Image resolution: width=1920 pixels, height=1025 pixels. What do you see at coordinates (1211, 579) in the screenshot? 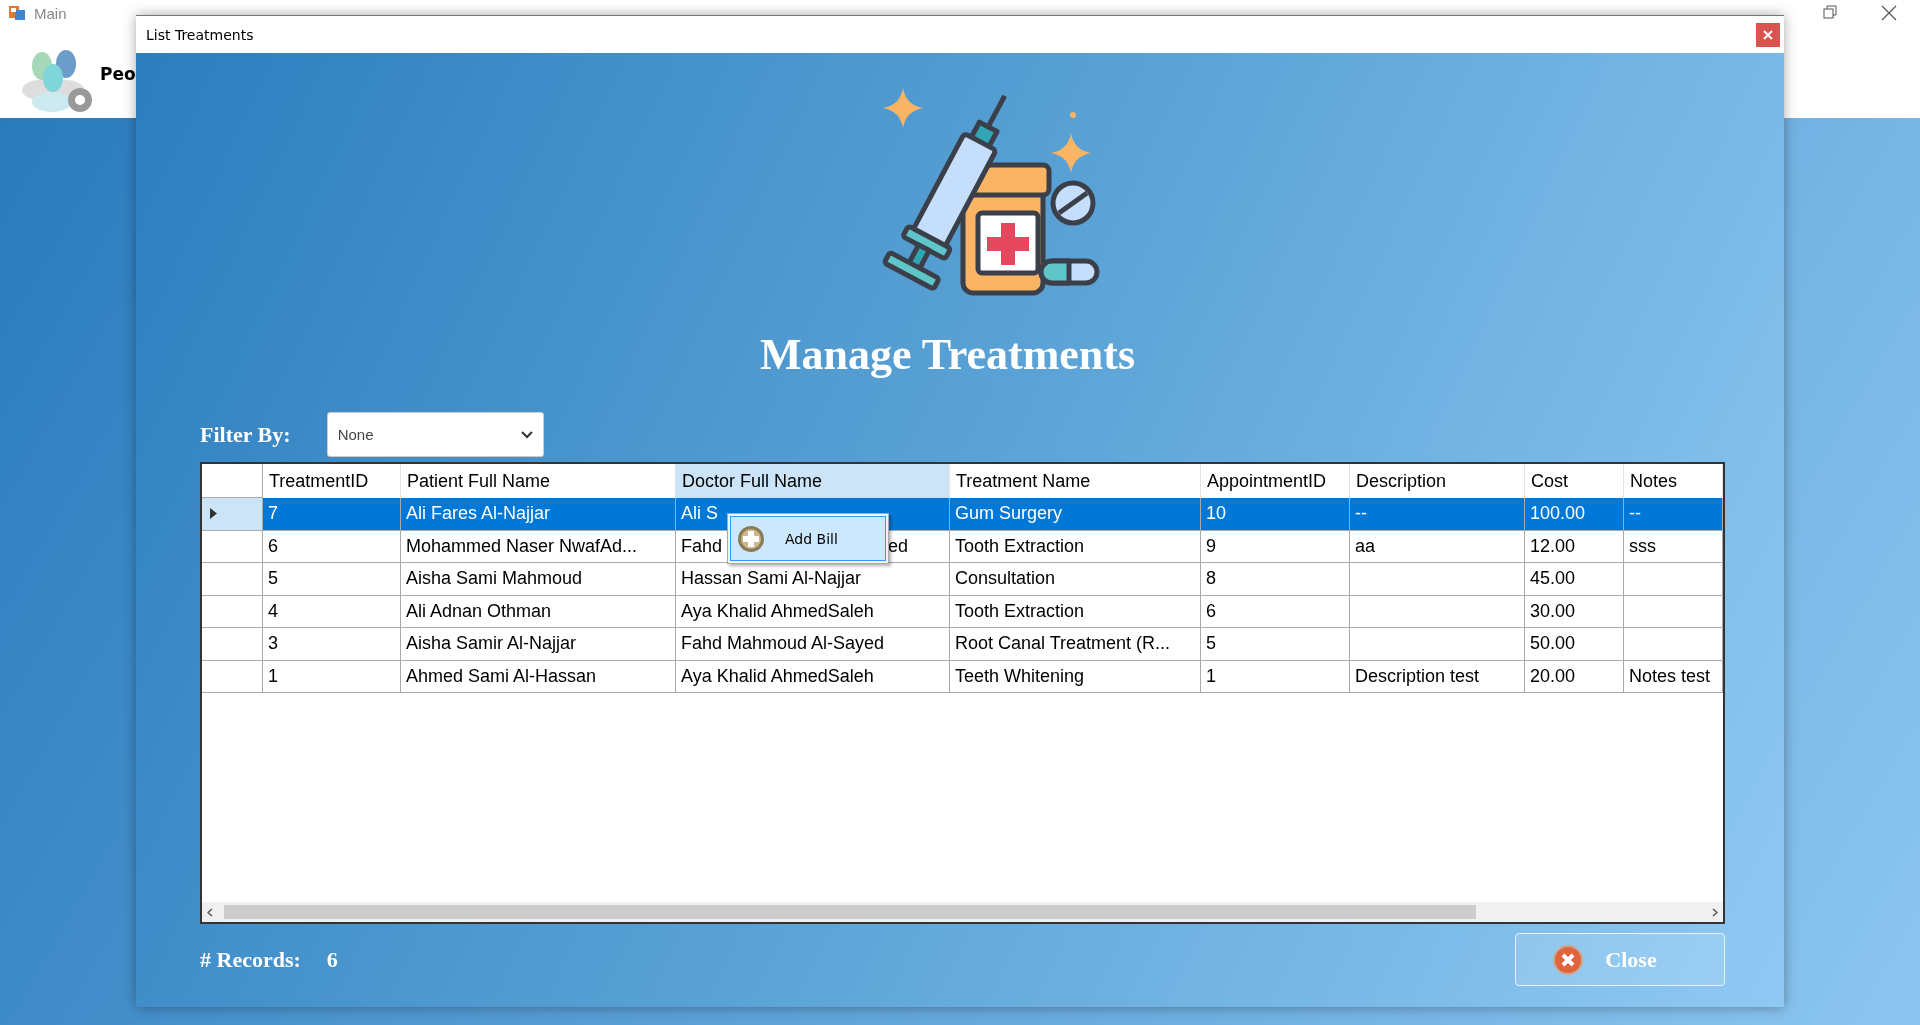
I see `table-cell: 8` at bounding box center [1211, 579].